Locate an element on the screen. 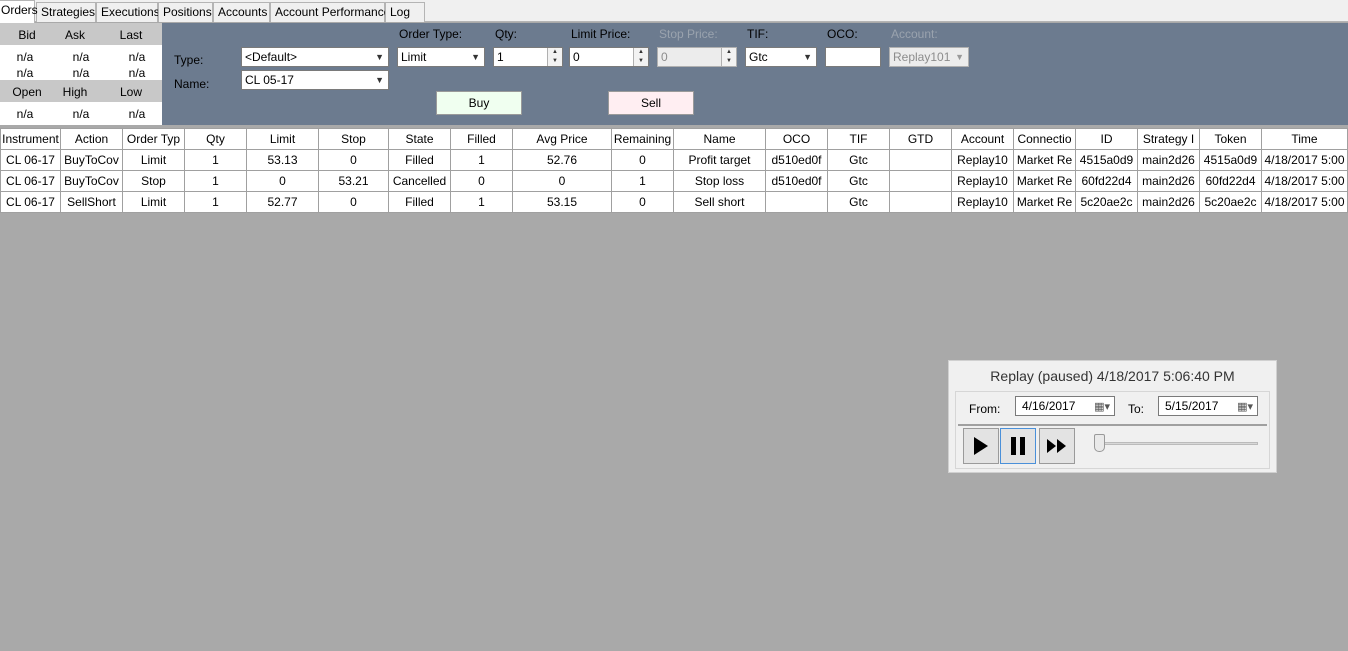 This screenshot has height=651, width=1348. pause-button is located at coordinates (1018, 446).